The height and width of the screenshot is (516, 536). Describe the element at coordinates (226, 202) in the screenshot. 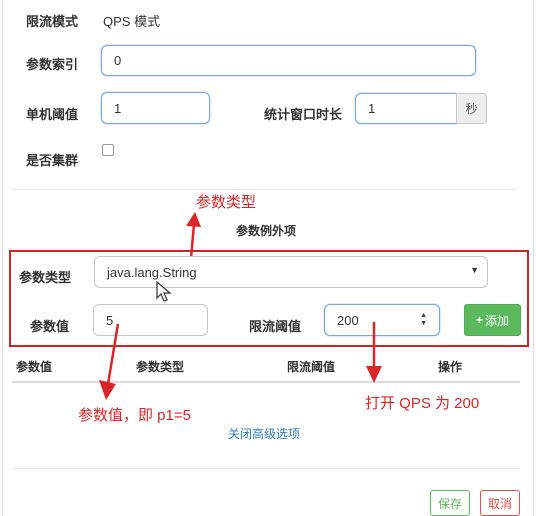

I see `annotation-param-type: 参数类型` at that location.